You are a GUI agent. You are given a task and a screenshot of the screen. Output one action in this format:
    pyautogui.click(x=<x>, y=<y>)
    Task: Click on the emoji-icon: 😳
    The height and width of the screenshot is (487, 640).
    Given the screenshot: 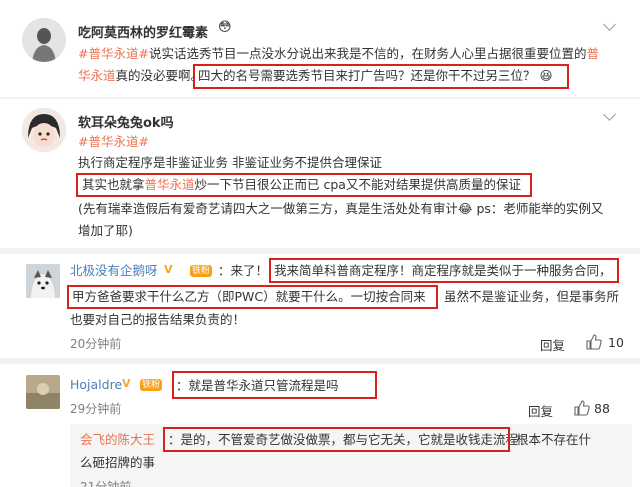 What is the action you would take?
    pyautogui.click(x=225, y=27)
    